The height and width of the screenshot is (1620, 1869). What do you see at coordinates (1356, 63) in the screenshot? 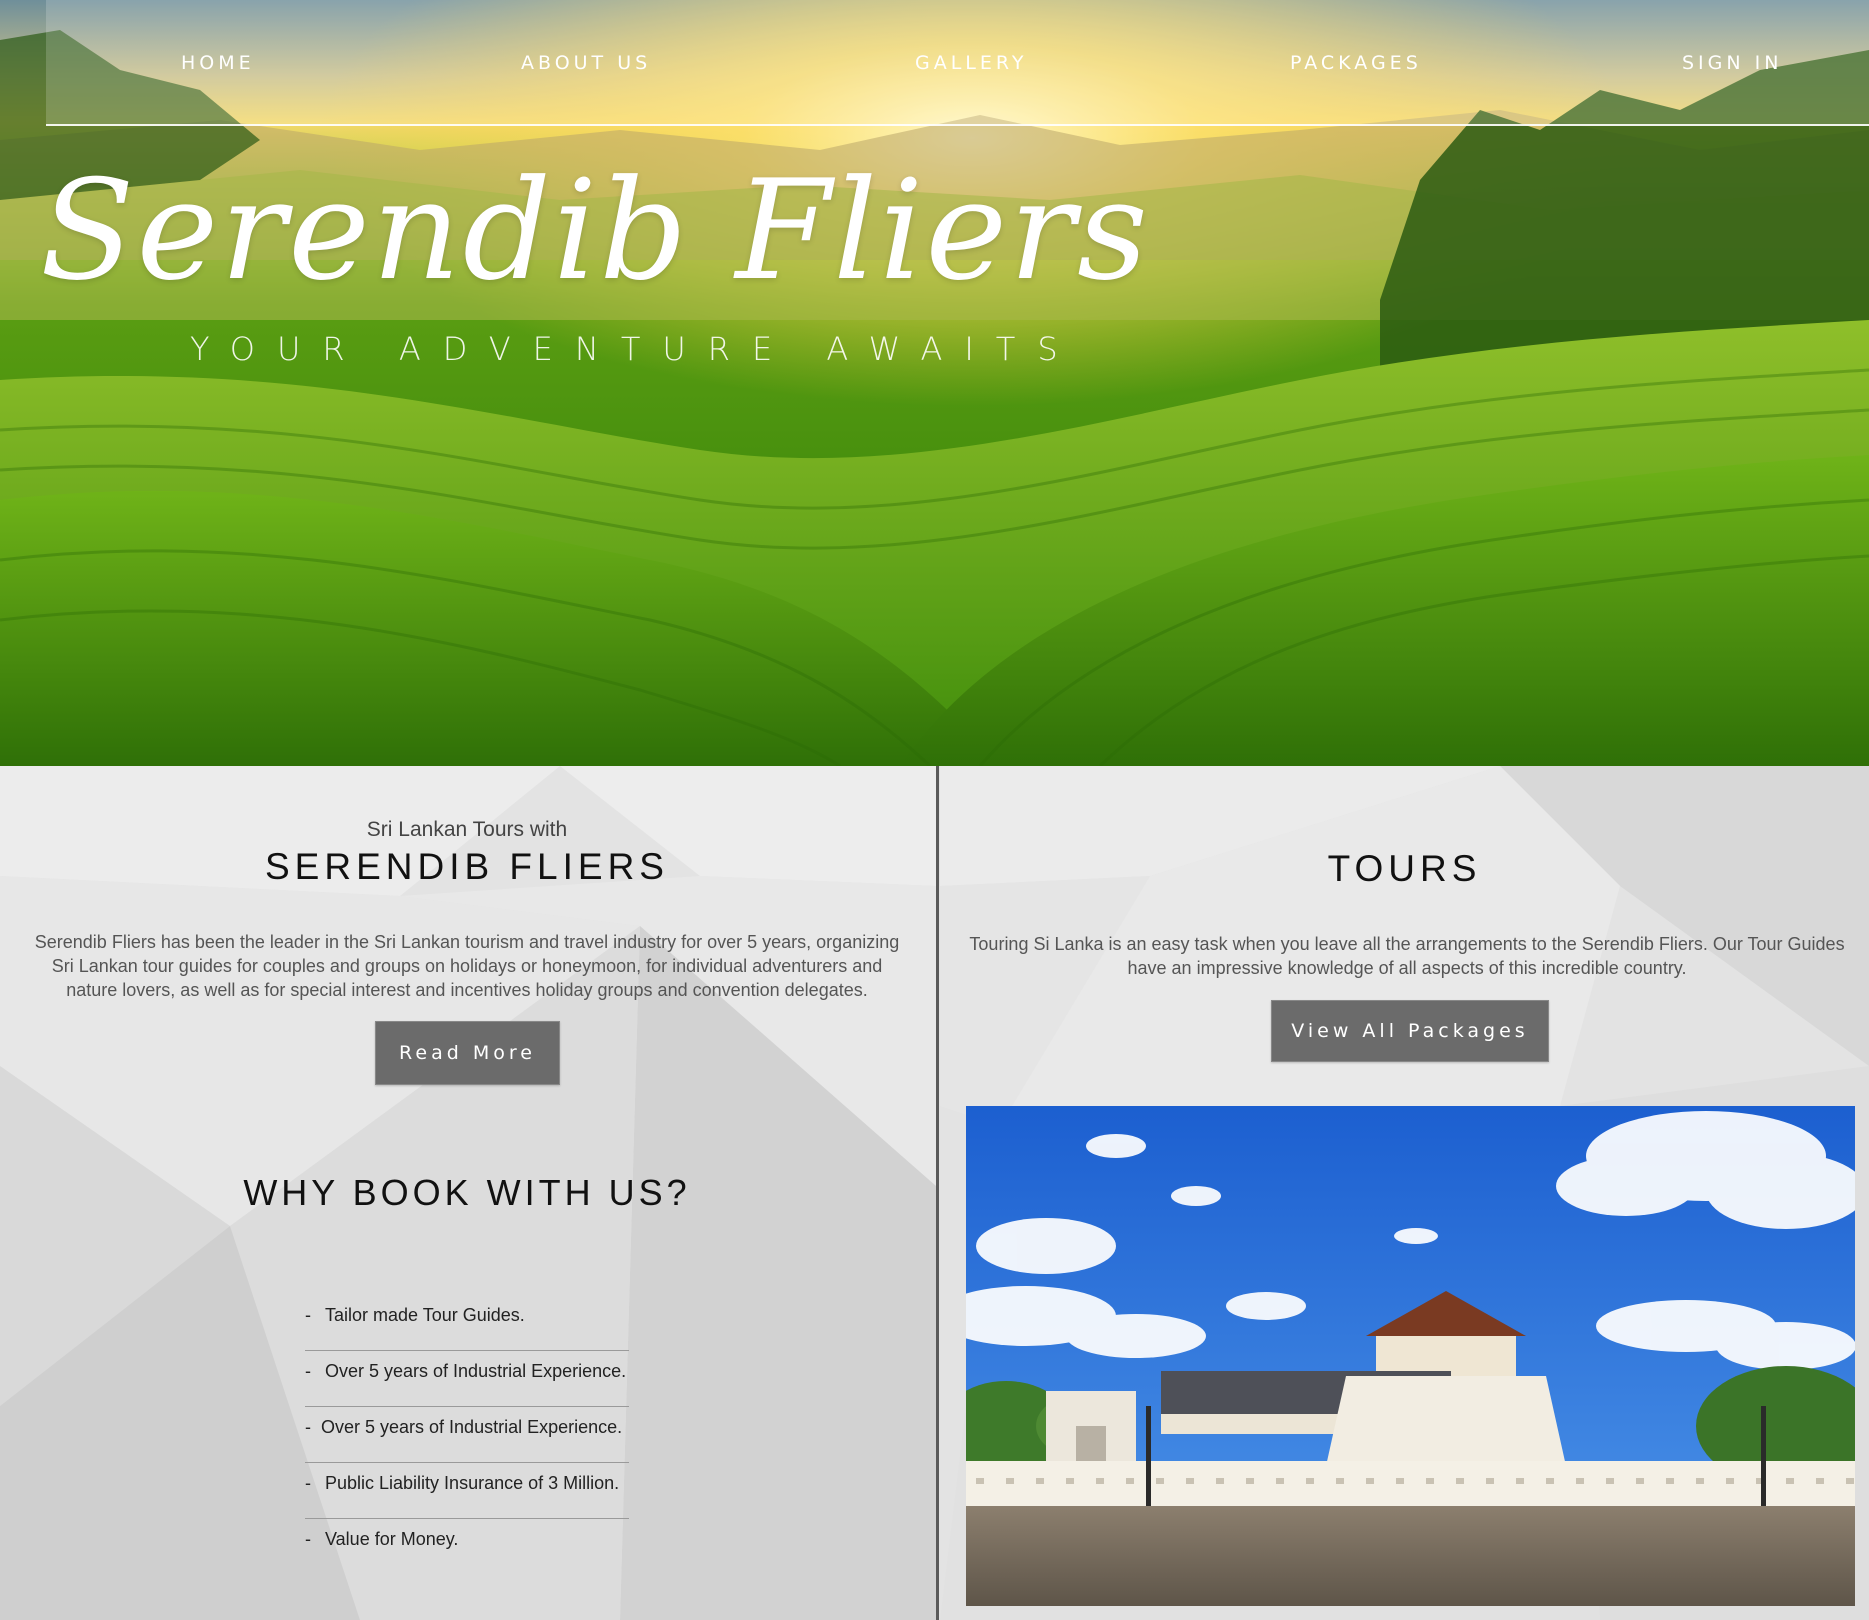
I see `nav-packages-link: PACKAGES` at bounding box center [1356, 63].